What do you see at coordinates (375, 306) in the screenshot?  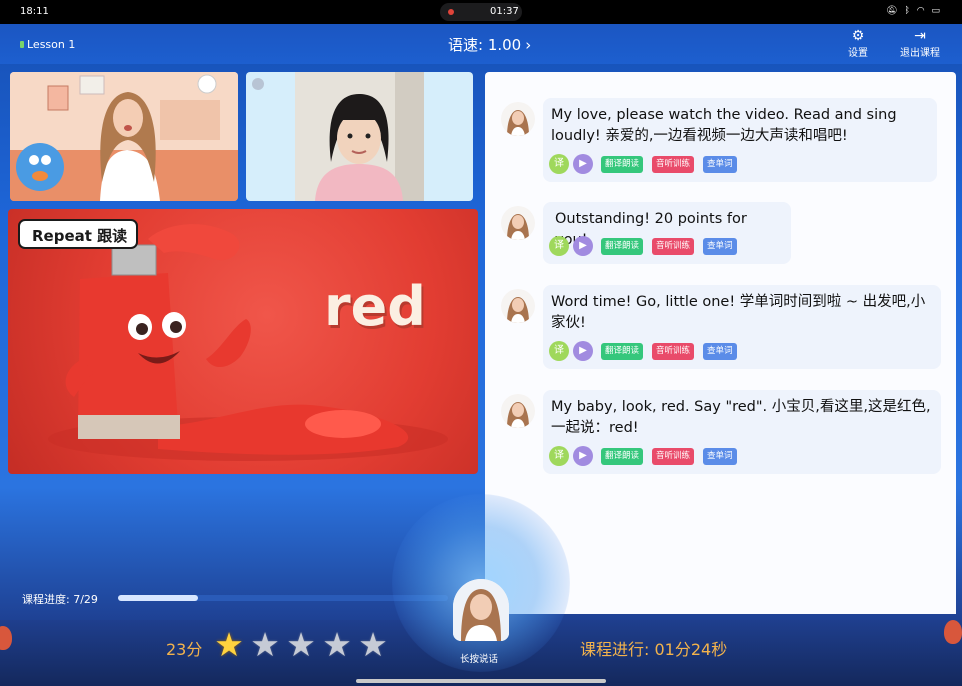 I see `flashcard-word: red` at bounding box center [375, 306].